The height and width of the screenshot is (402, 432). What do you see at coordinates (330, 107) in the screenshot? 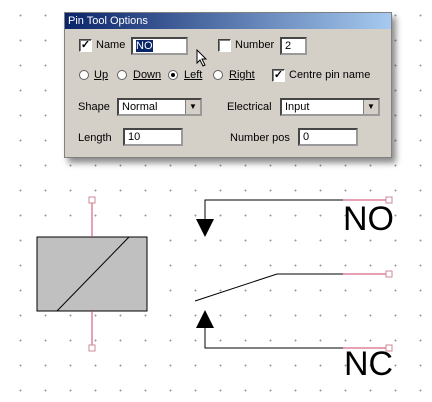
I see `electrical-select: Input ▼` at bounding box center [330, 107].